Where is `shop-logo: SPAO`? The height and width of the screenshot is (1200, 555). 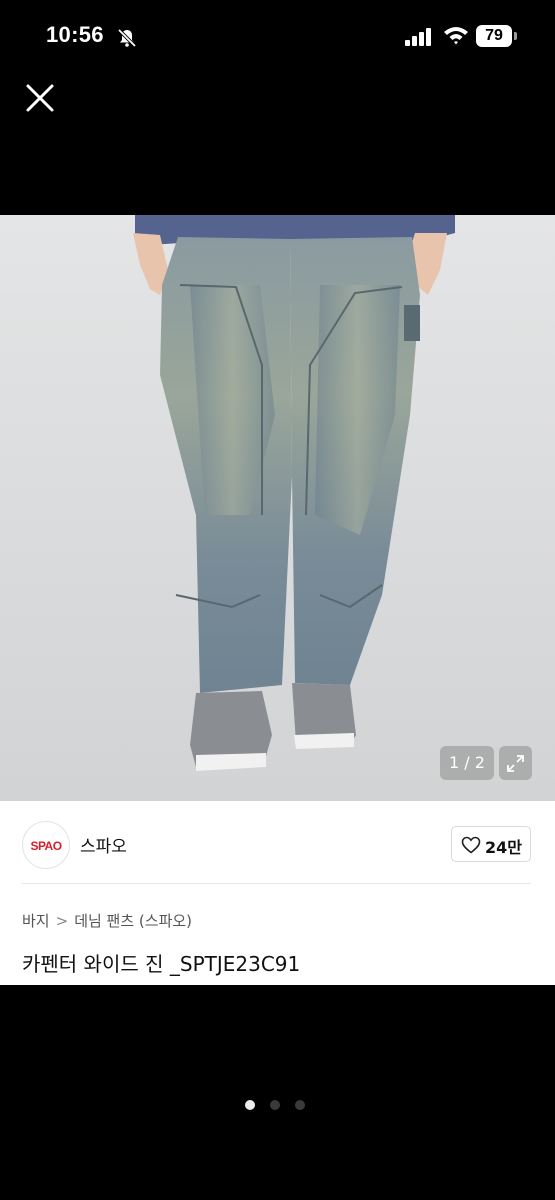
shop-logo: SPAO is located at coordinates (46, 845).